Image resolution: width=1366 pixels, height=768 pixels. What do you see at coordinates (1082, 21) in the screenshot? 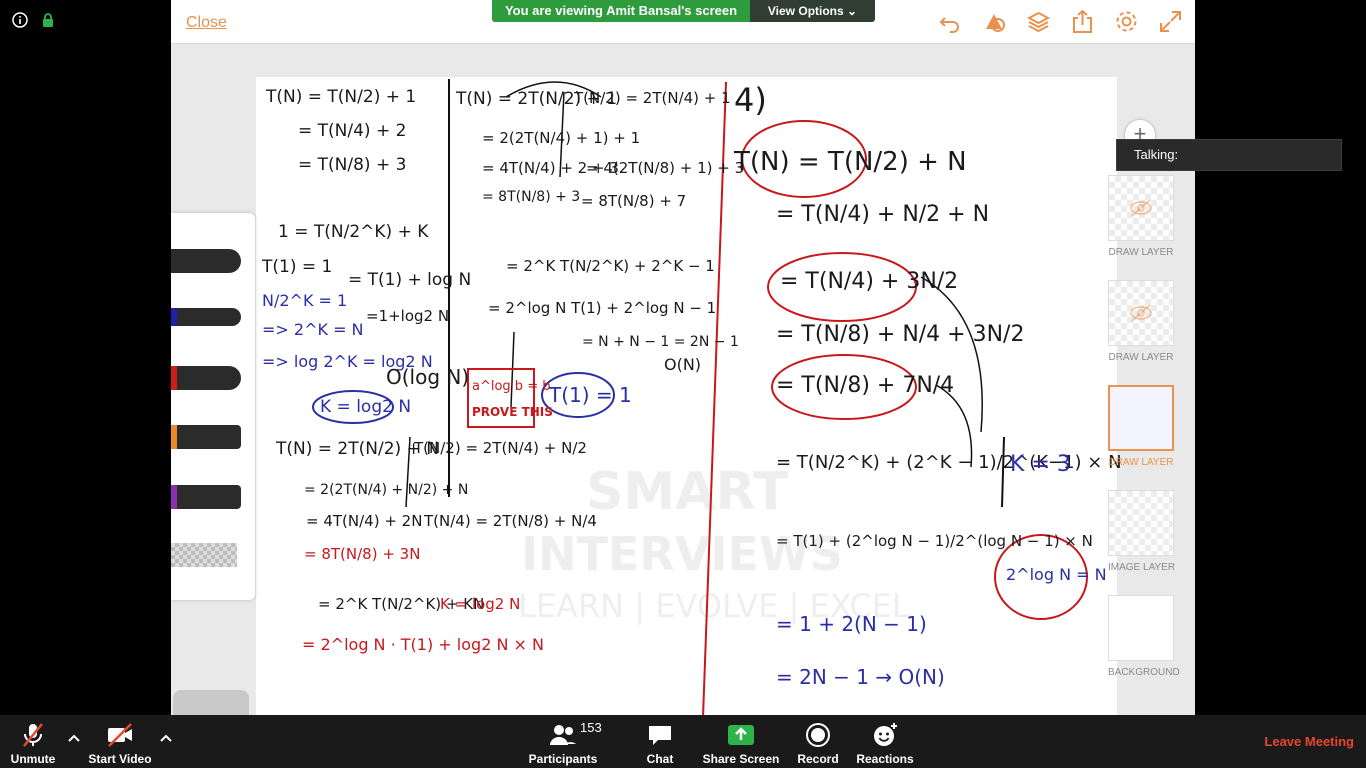
I see `export-icon` at bounding box center [1082, 21].